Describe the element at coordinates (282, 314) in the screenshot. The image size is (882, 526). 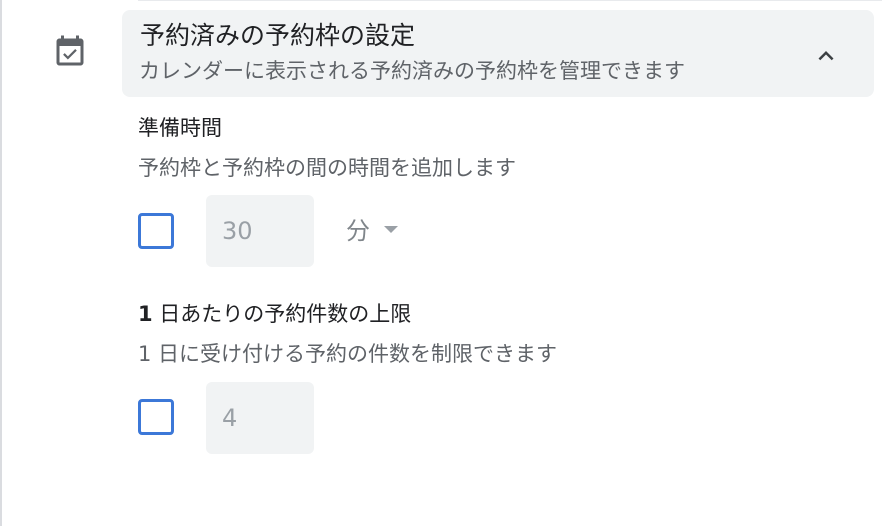
I see `daily-limit-label-text: 日あたりの予約件数の上限` at that location.